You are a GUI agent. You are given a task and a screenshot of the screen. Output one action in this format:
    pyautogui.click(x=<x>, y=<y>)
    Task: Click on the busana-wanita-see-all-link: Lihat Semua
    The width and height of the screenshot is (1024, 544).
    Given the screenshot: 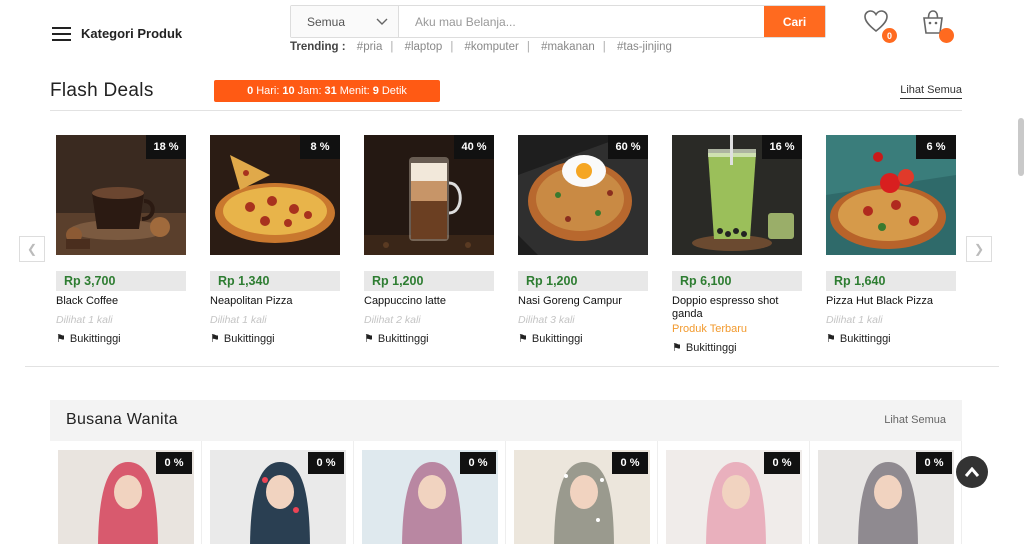 What is the action you would take?
    pyautogui.click(x=915, y=420)
    